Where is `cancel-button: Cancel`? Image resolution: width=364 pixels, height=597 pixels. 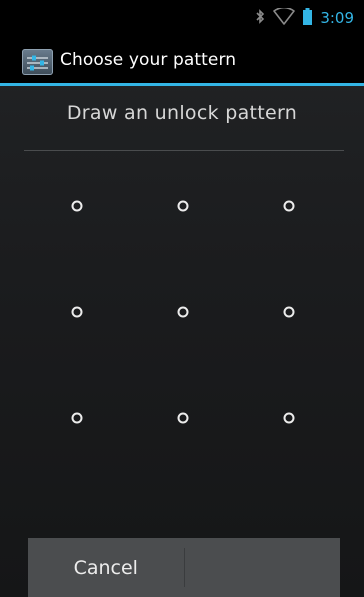
cancel-button: Cancel is located at coordinates (106, 567).